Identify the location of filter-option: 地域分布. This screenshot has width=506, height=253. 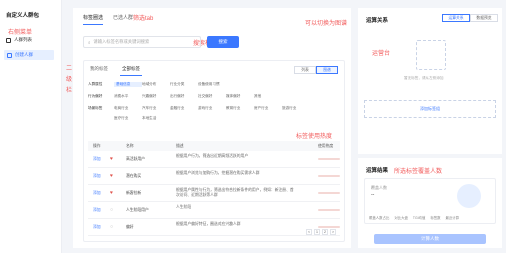
(156, 84).